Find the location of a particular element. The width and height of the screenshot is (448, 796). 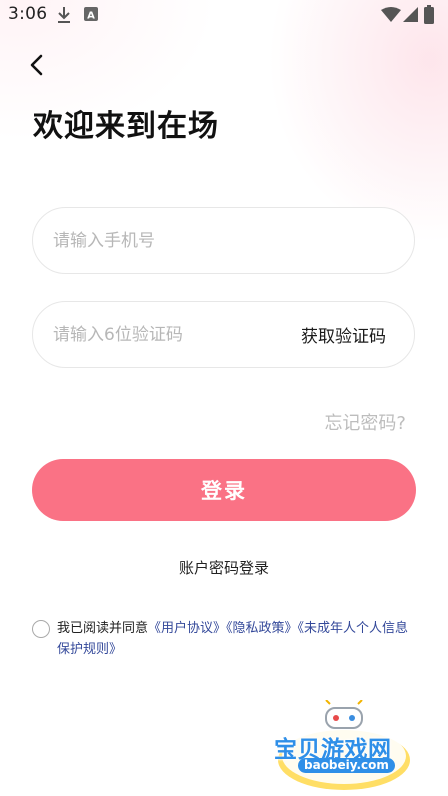

phone-field is located at coordinates (223, 240).